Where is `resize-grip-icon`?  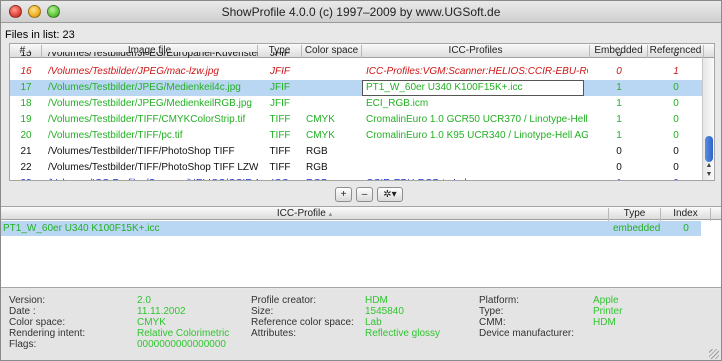
resize-grip-icon is located at coordinates (714, 354).